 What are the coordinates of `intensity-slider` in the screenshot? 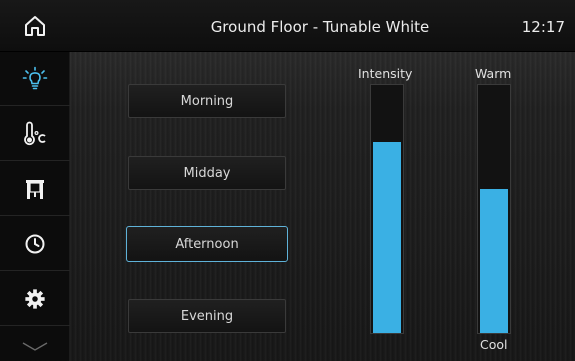 It's located at (387, 209).